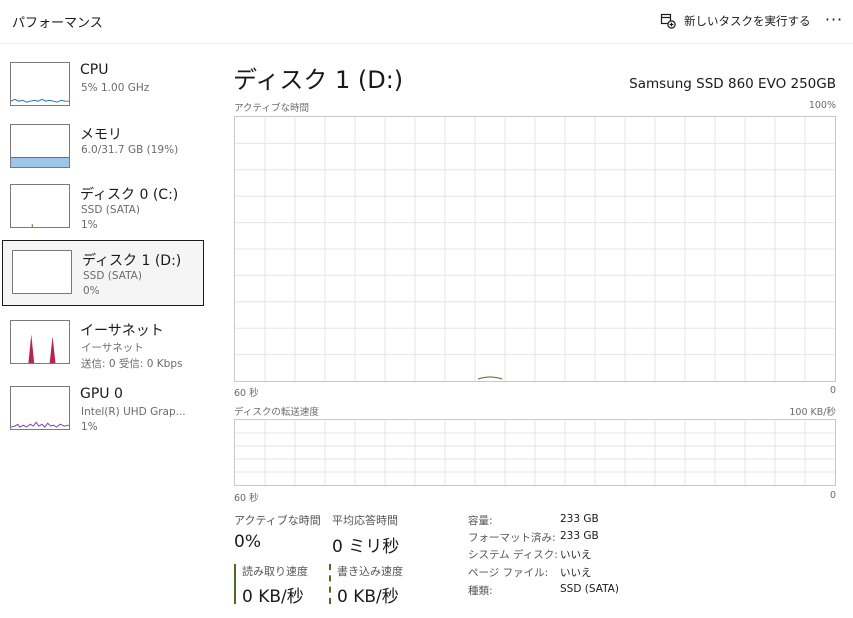  Describe the element at coordinates (732, 84) in the screenshot. I see `disk-model: Samsung SSD 860 EVO 250GB` at that location.